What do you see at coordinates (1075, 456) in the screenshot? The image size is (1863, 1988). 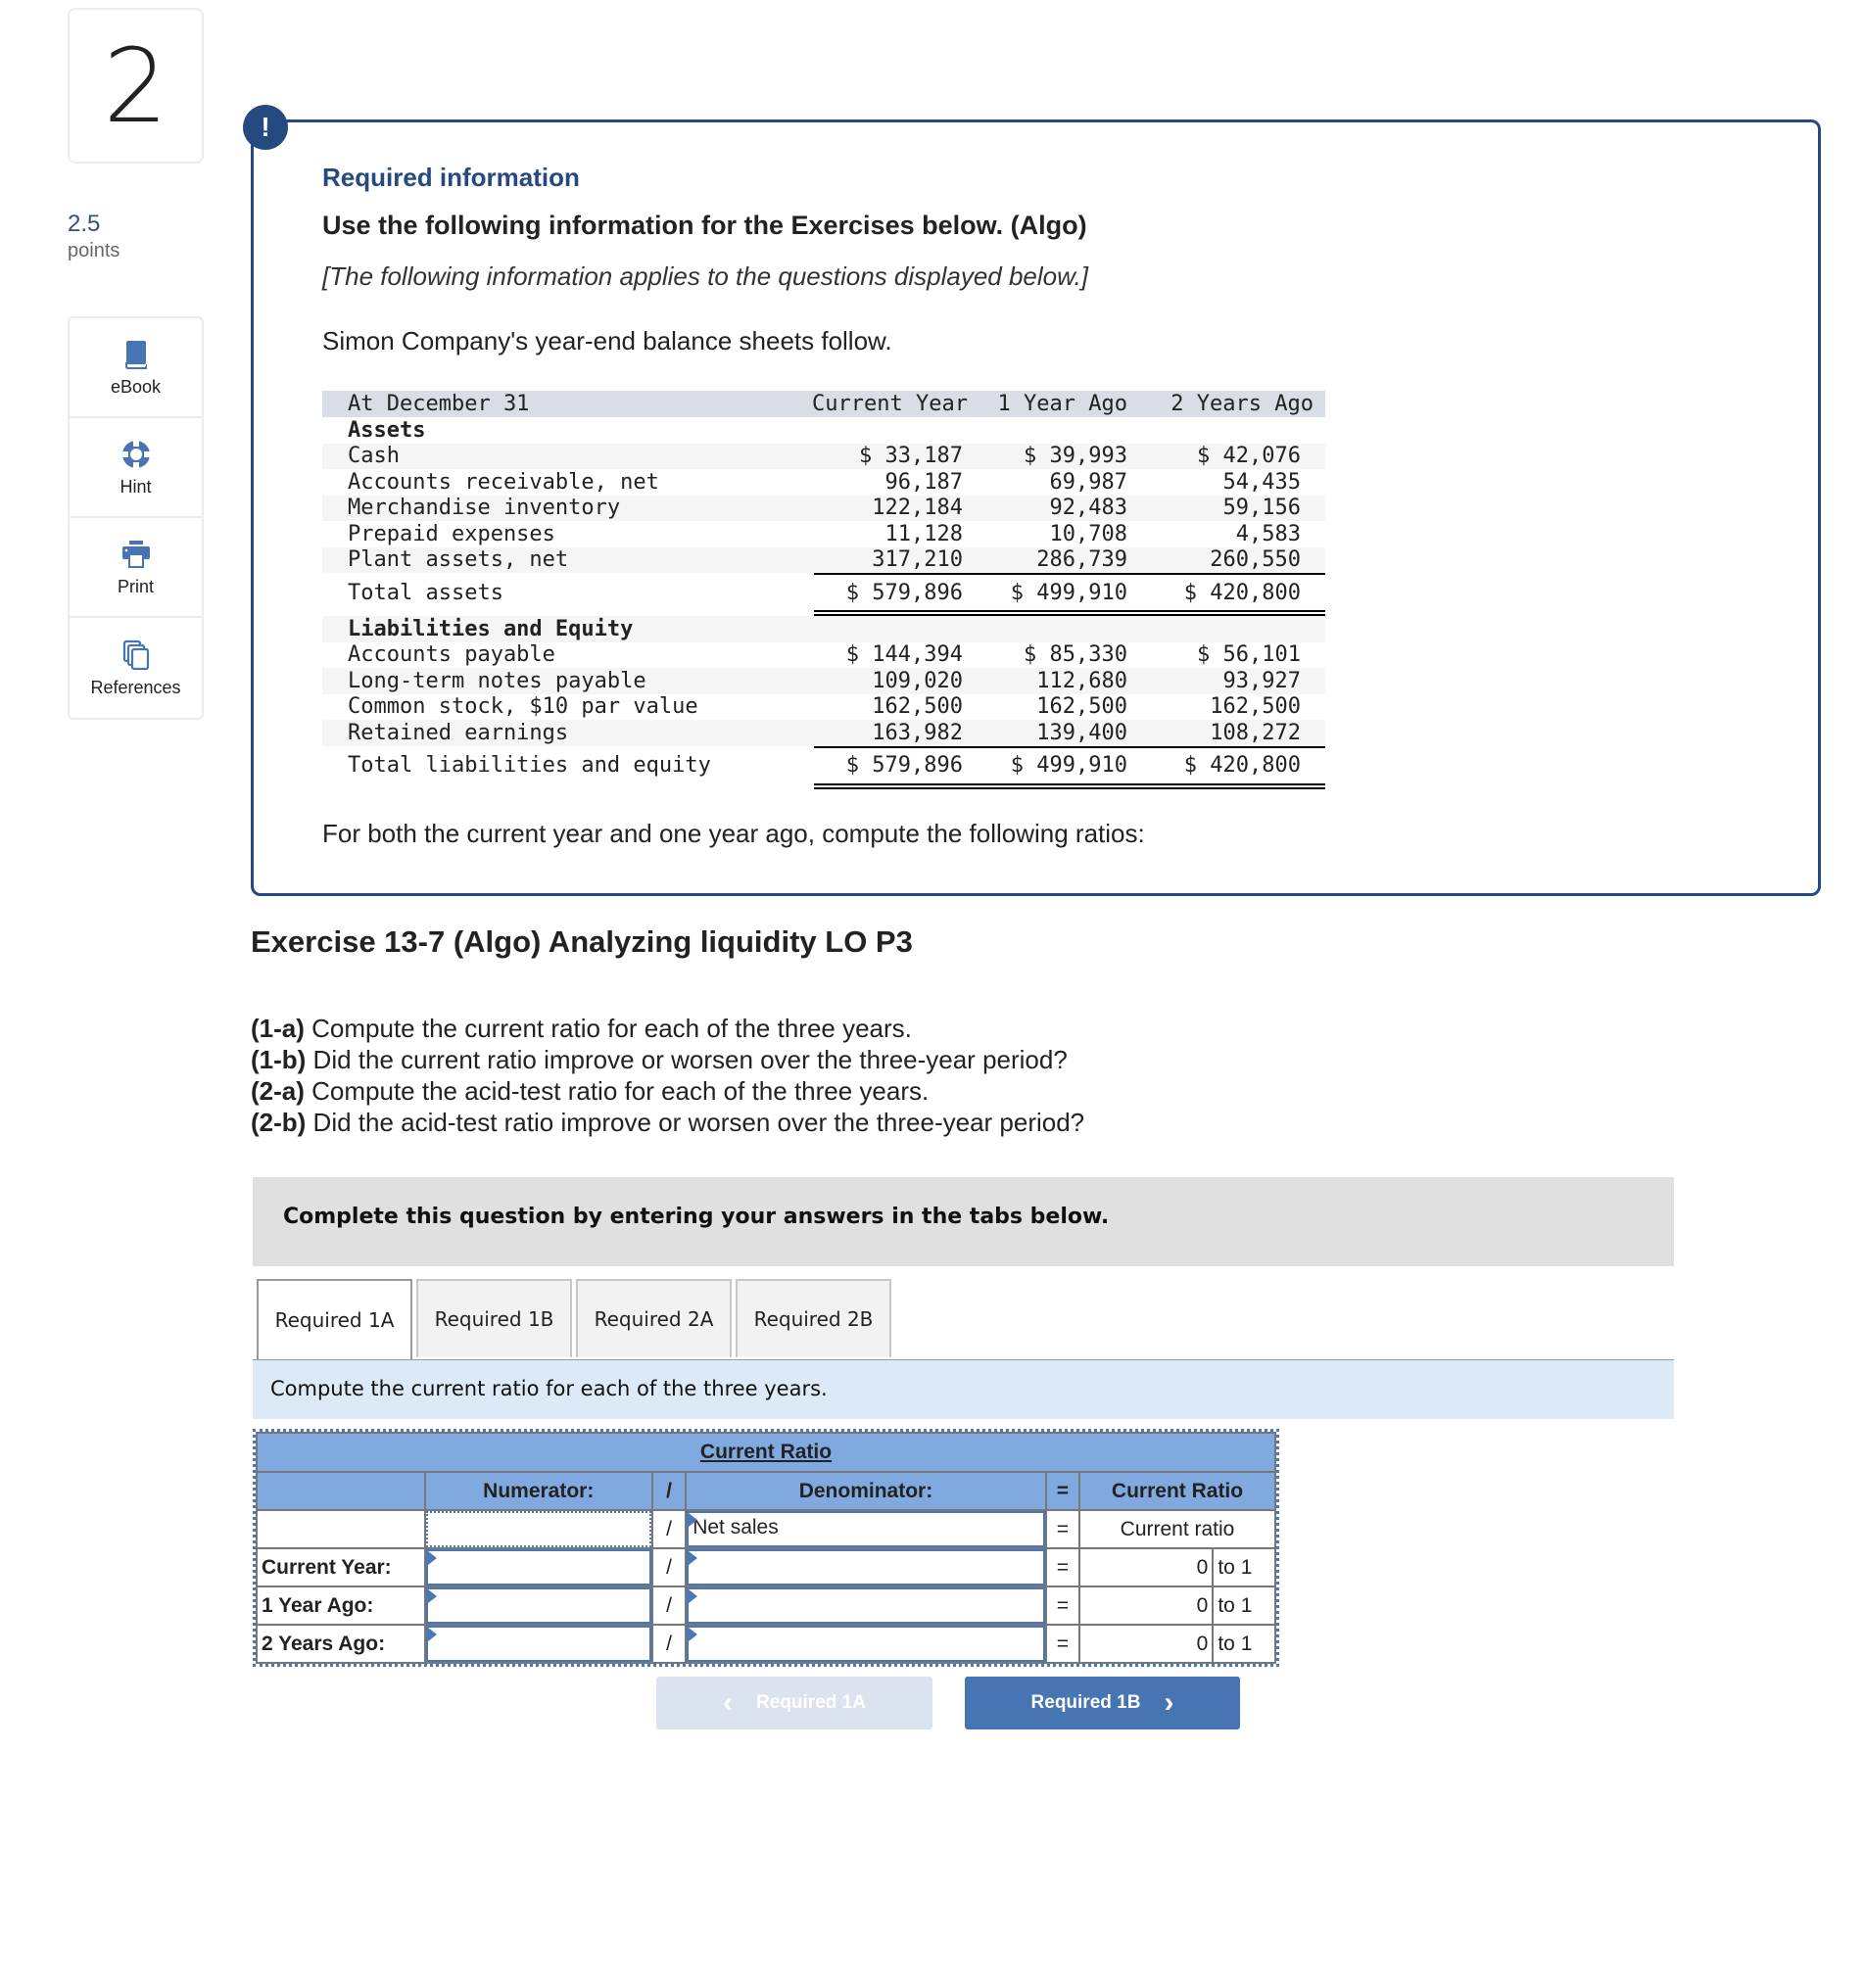 I see `cell: $ 39,993` at bounding box center [1075, 456].